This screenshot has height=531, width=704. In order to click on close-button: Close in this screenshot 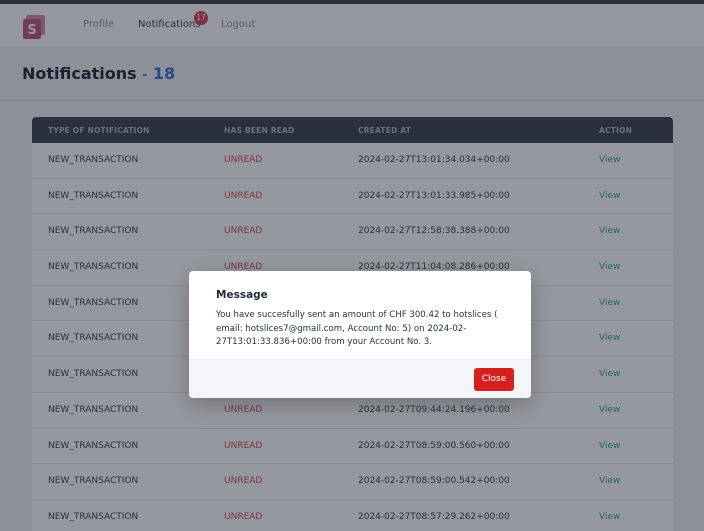, I will do `click(494, 379)`.